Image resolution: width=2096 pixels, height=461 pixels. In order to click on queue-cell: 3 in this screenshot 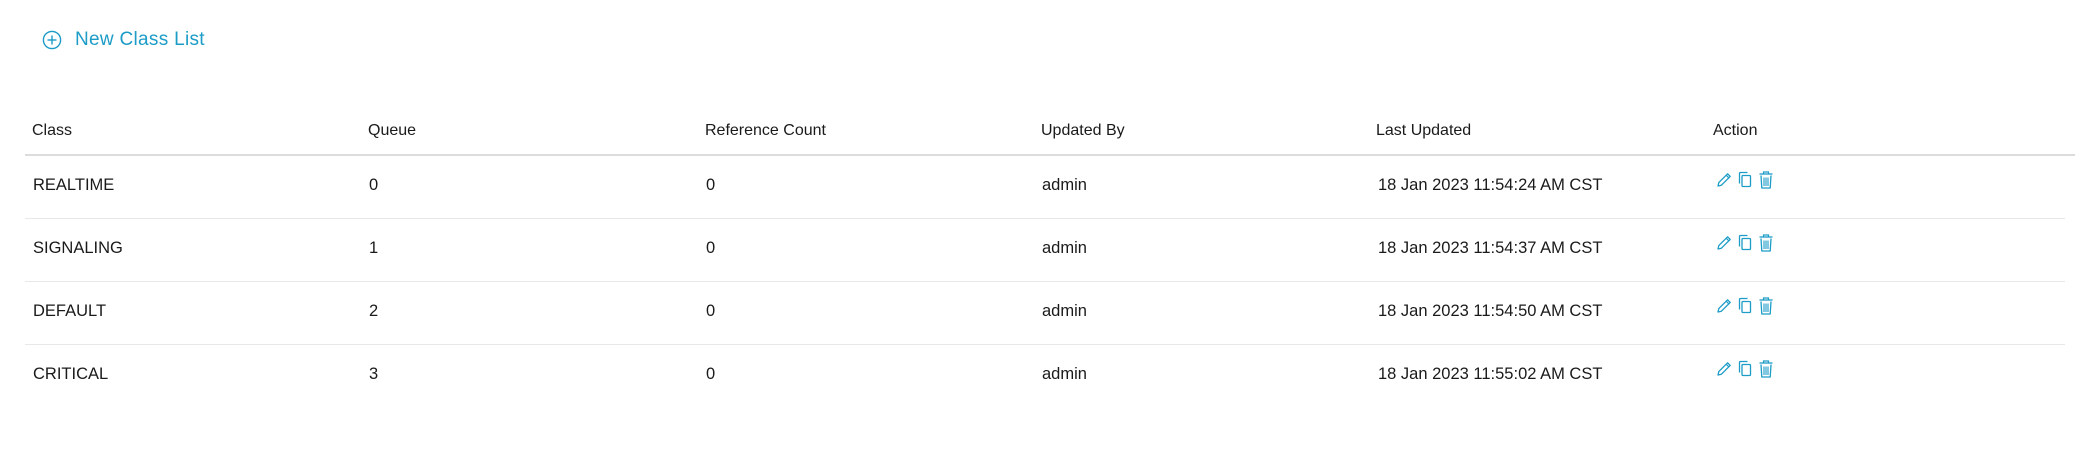, I will do `click(374, 374)`.